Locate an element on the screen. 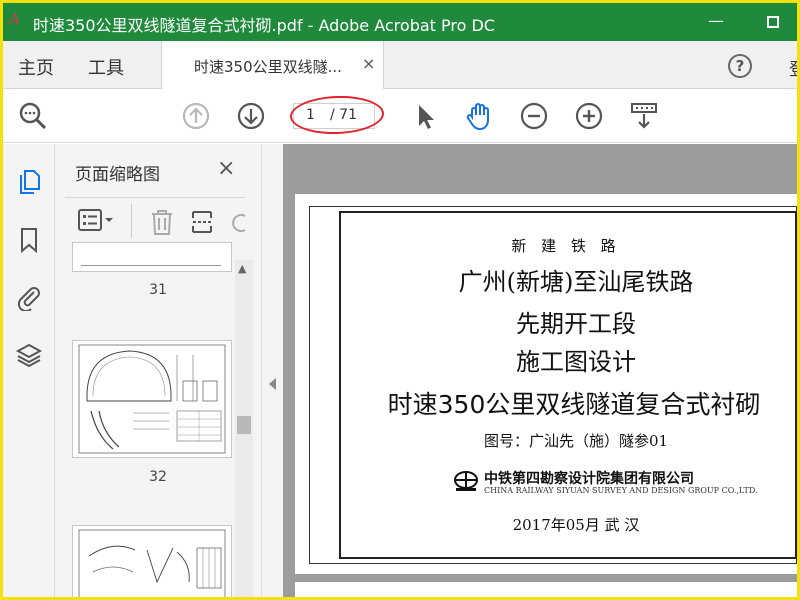 The height and width of the screenshot is (600, 800). maximize-button is located at coordinates (773, 21).